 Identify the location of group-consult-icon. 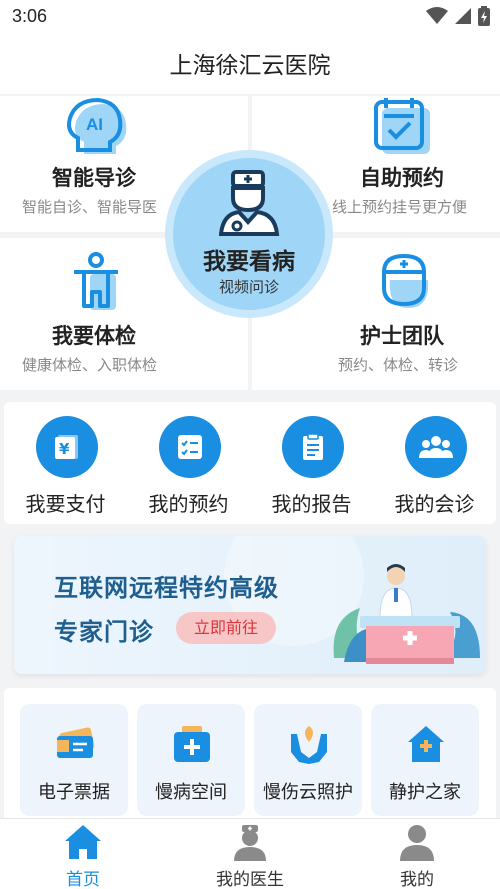
(436, 447).